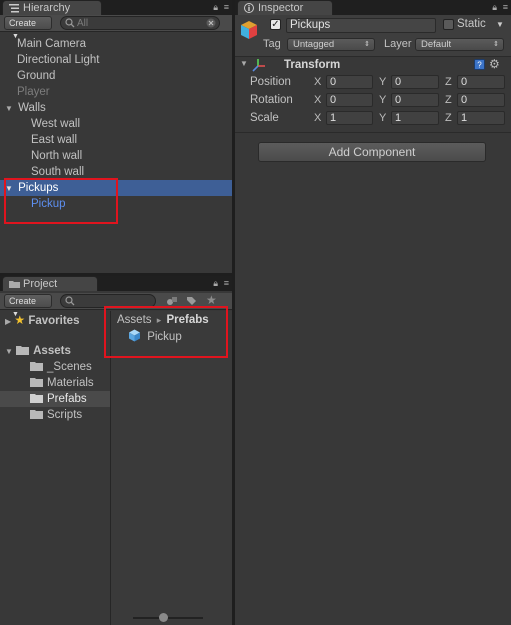 The width and height of the screenshot is (511, 625). I want to click on inspector-tabbar: Inspector 🔒︎ ≡, so click(373, 7).